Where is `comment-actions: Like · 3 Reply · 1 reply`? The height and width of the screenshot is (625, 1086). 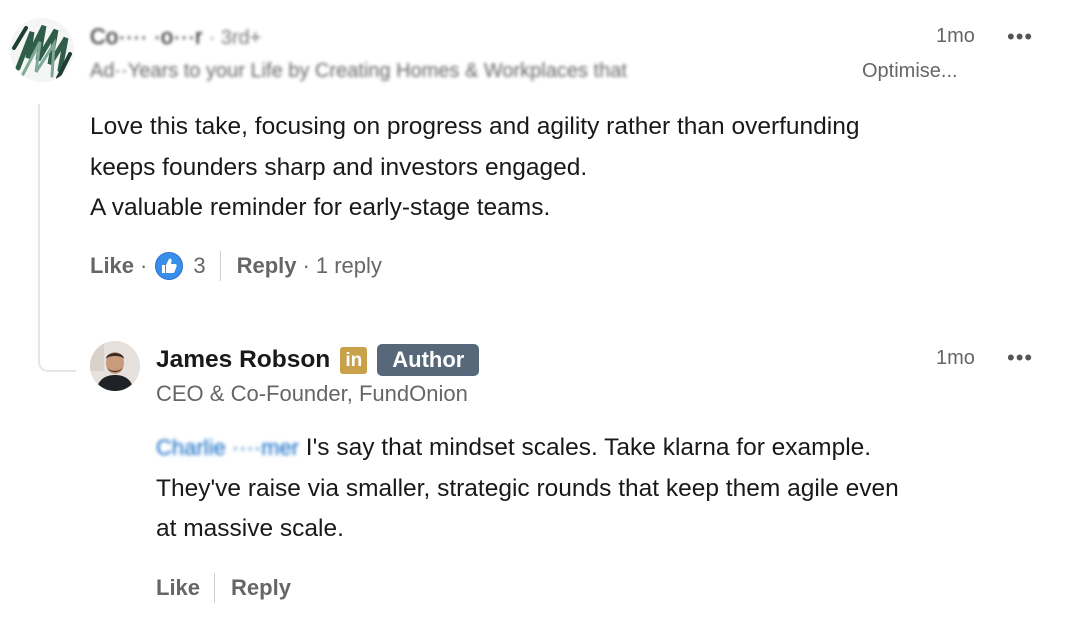 comment-actions: Like · 3 Reply · 1 reply is located at coordinates (236, 266).